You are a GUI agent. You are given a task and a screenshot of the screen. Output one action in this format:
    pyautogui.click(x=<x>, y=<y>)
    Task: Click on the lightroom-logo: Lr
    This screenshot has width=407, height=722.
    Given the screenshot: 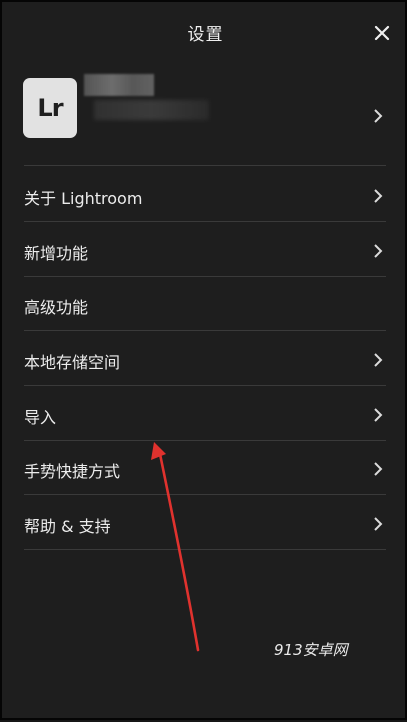 What is the action you would take?
    pyautogui.click(x=50, y=108)
    